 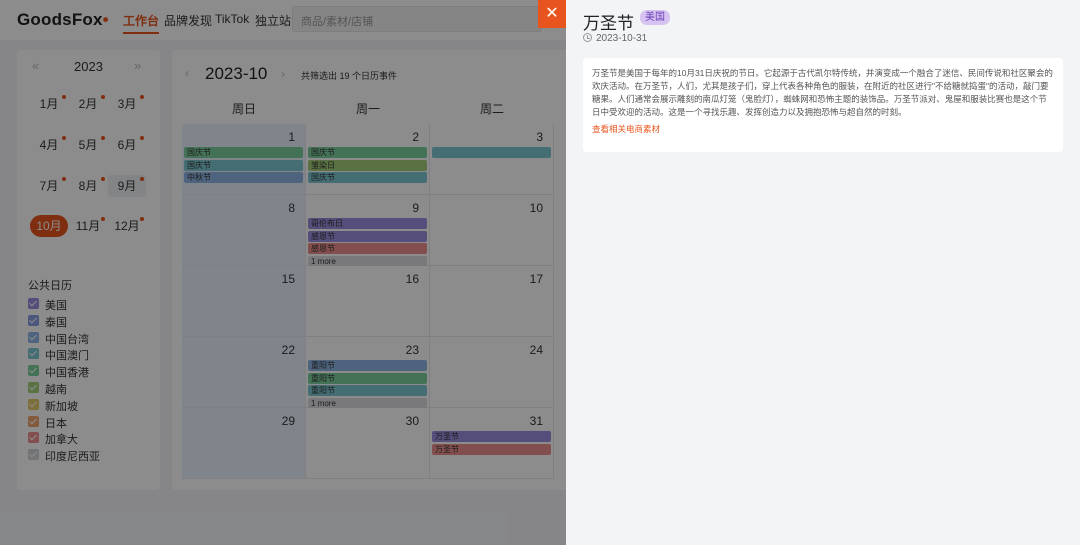 What do you see at coordinates (622, 38) in the screenshot?
I see `event-date-text: 2023-10-31` at bounding box center [622, 38].